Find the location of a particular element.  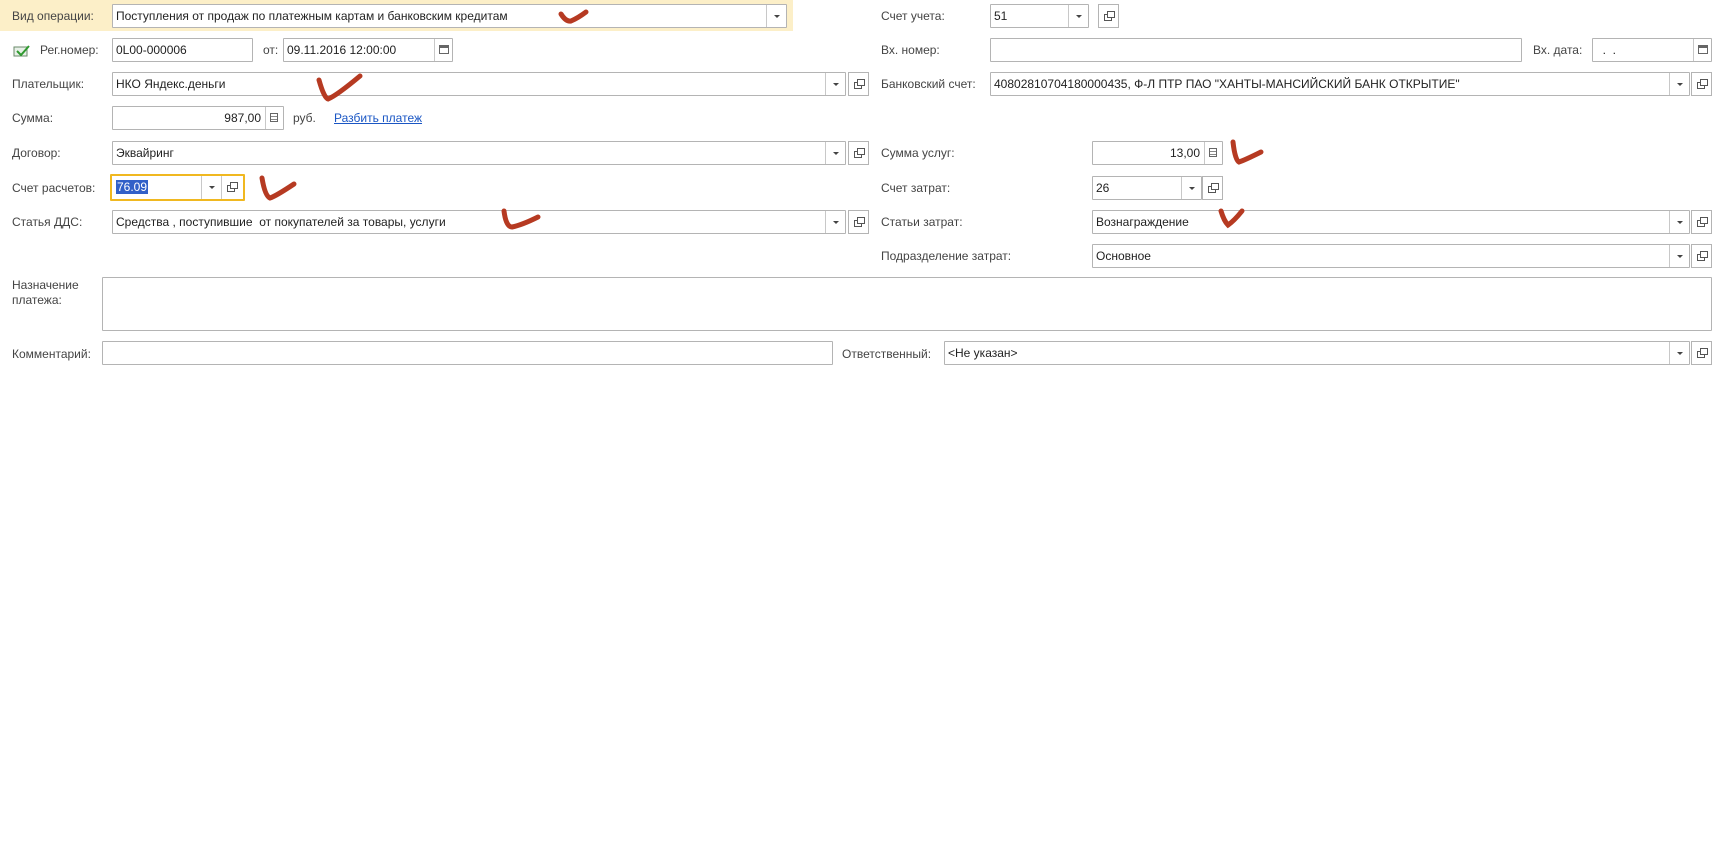

bank-account-open-button is located at coordinates (1701, 84).